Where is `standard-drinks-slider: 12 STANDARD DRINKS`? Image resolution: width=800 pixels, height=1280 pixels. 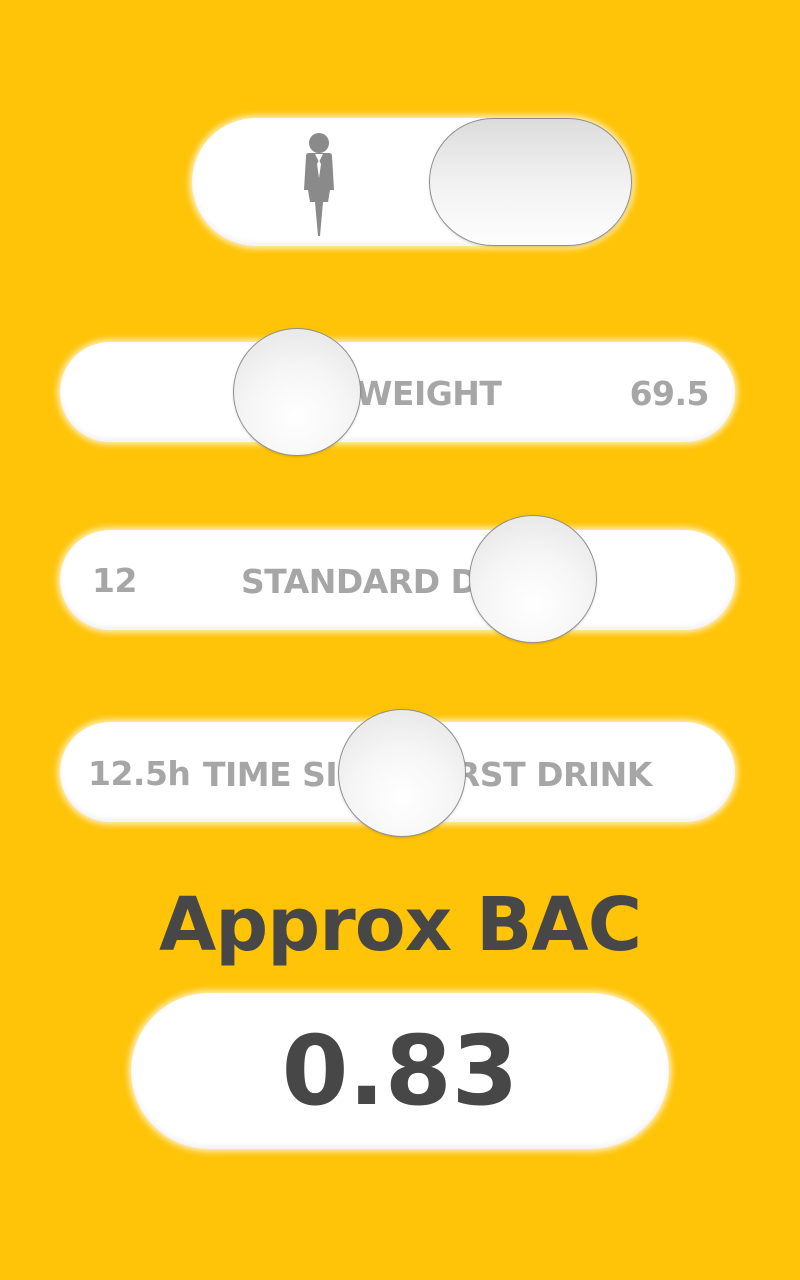 standard-drinks-slider: 12 STANDARD DRINKS is located at coordinates (397, 579).